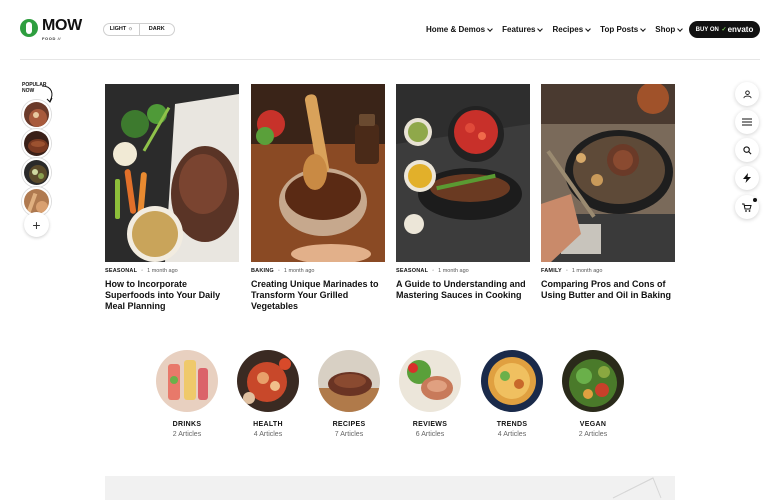 This screenshot has width=780, height=500. I want to click on category-count: 6 Articles, so click(430, 434).